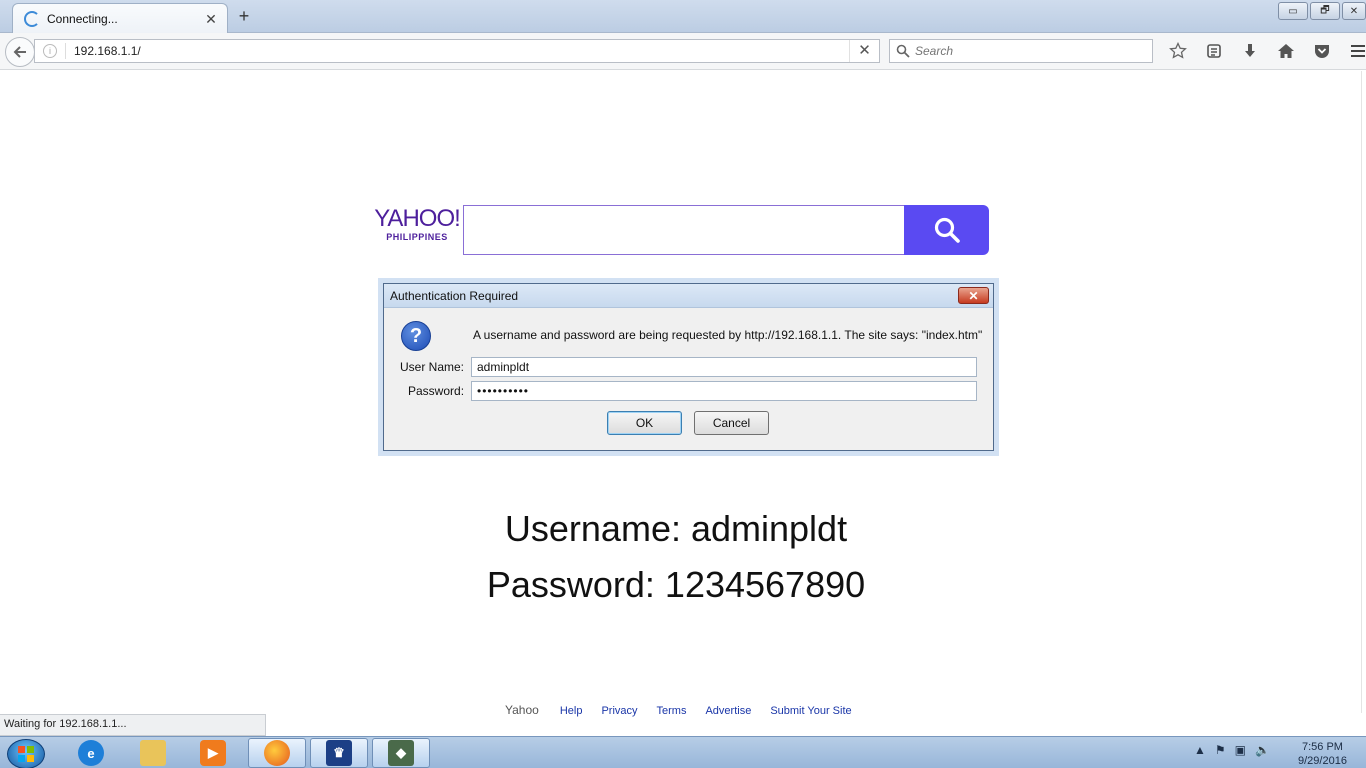 The height and width of the screenshot is (768, 1366). Describe the element at coordinates (1293, 11) in the screenshot. I see `minimize-button: ▭` at that location.